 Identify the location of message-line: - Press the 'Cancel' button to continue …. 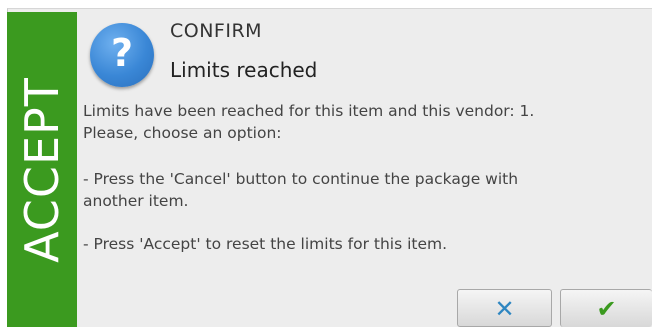
(301, 179).